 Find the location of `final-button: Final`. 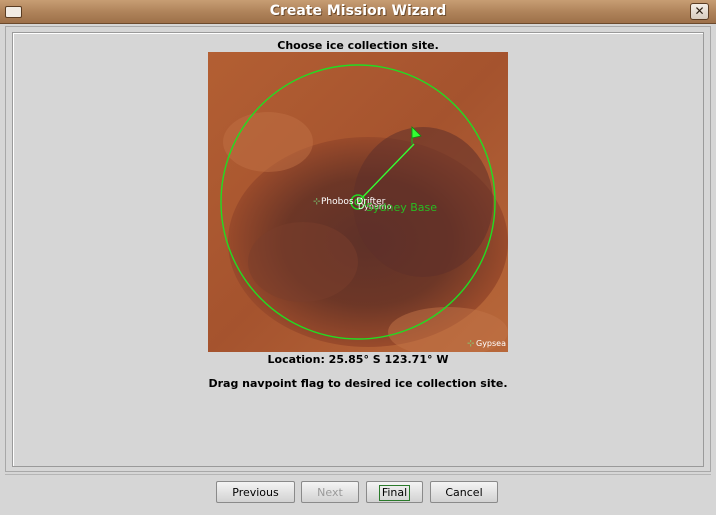

final-button: Final is located at coordinates (394, 492).